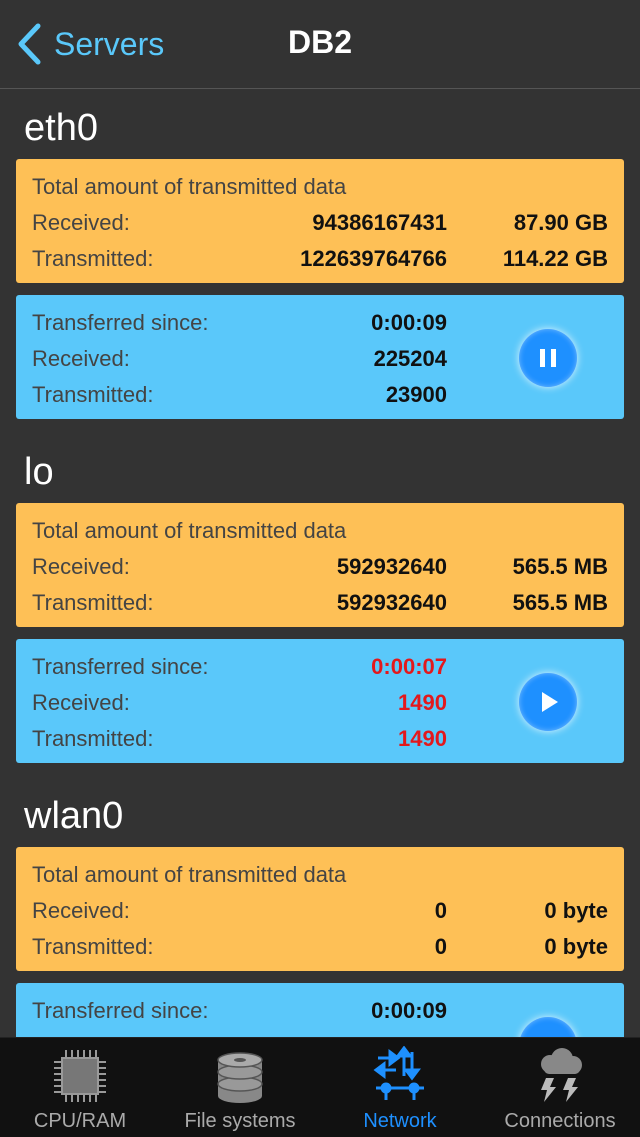  I want to click on received-since-bytes: 1490, so click(422, 702).